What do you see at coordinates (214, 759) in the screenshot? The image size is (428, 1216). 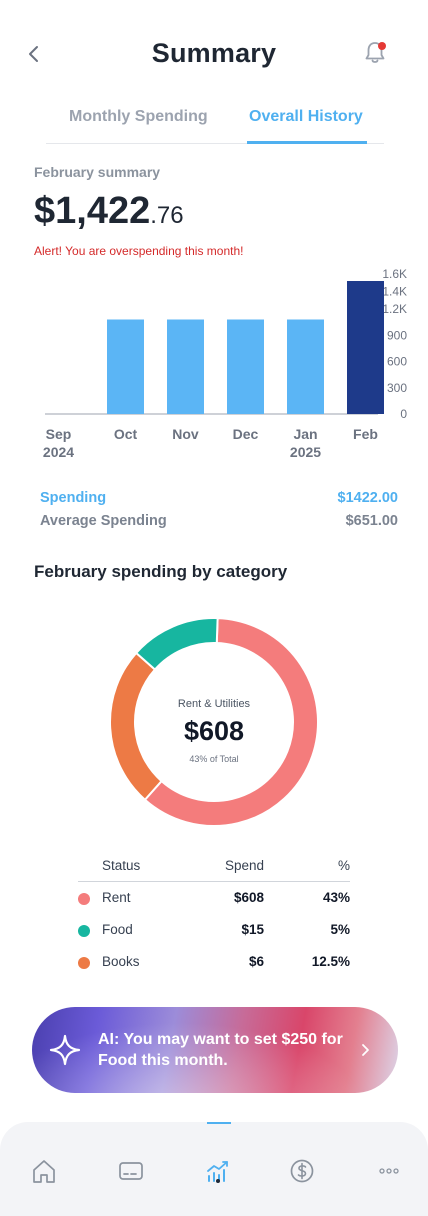 I see `donut-center-subtext: 43% of Total` at bounding box center [214, 759].